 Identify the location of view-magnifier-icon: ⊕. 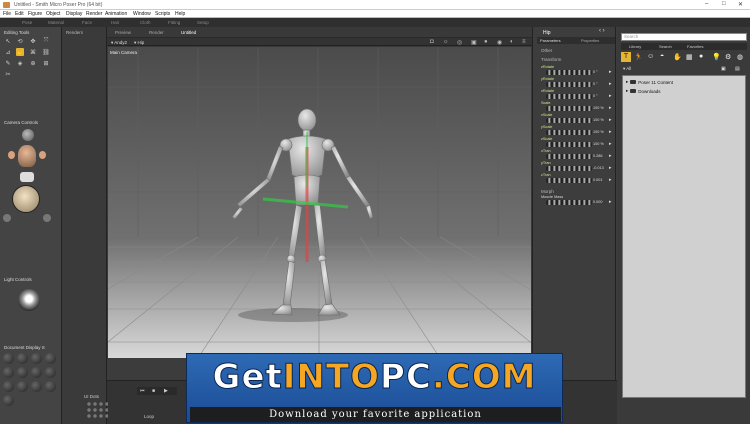
(33, 63).